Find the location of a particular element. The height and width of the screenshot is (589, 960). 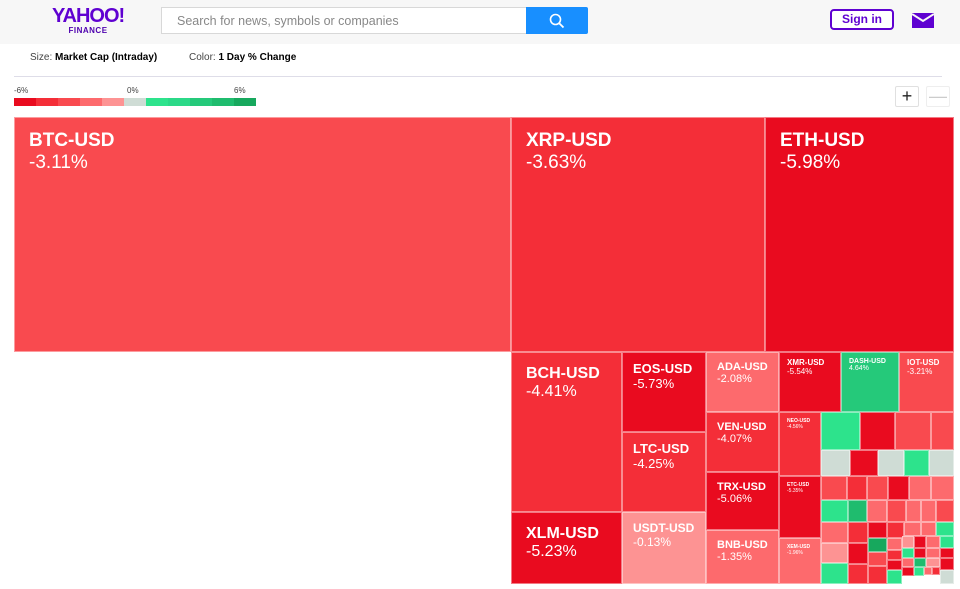

yahoo-finance-logo: YAHOO! FINANCE is located at coordinates (88, 21).